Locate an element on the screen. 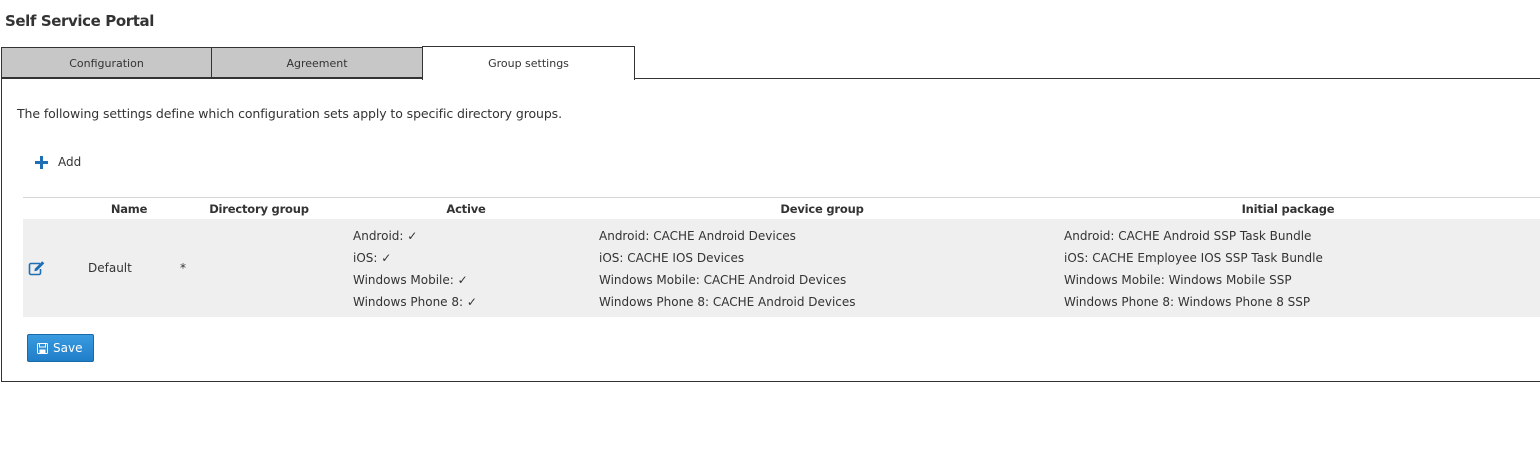 Image resolution: width=1540 pixels, height=449 pixels. initial-package-windows-phone-8: Windows Phone 8: Windows Phone 8 SSP is located at coordinates (1187, 302).